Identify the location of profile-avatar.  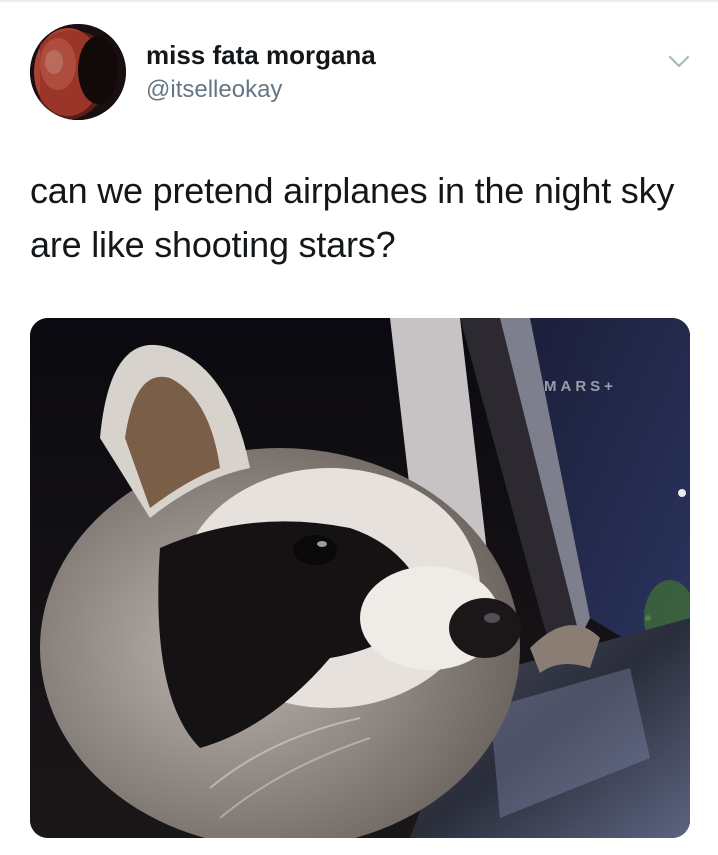
(78, 72).